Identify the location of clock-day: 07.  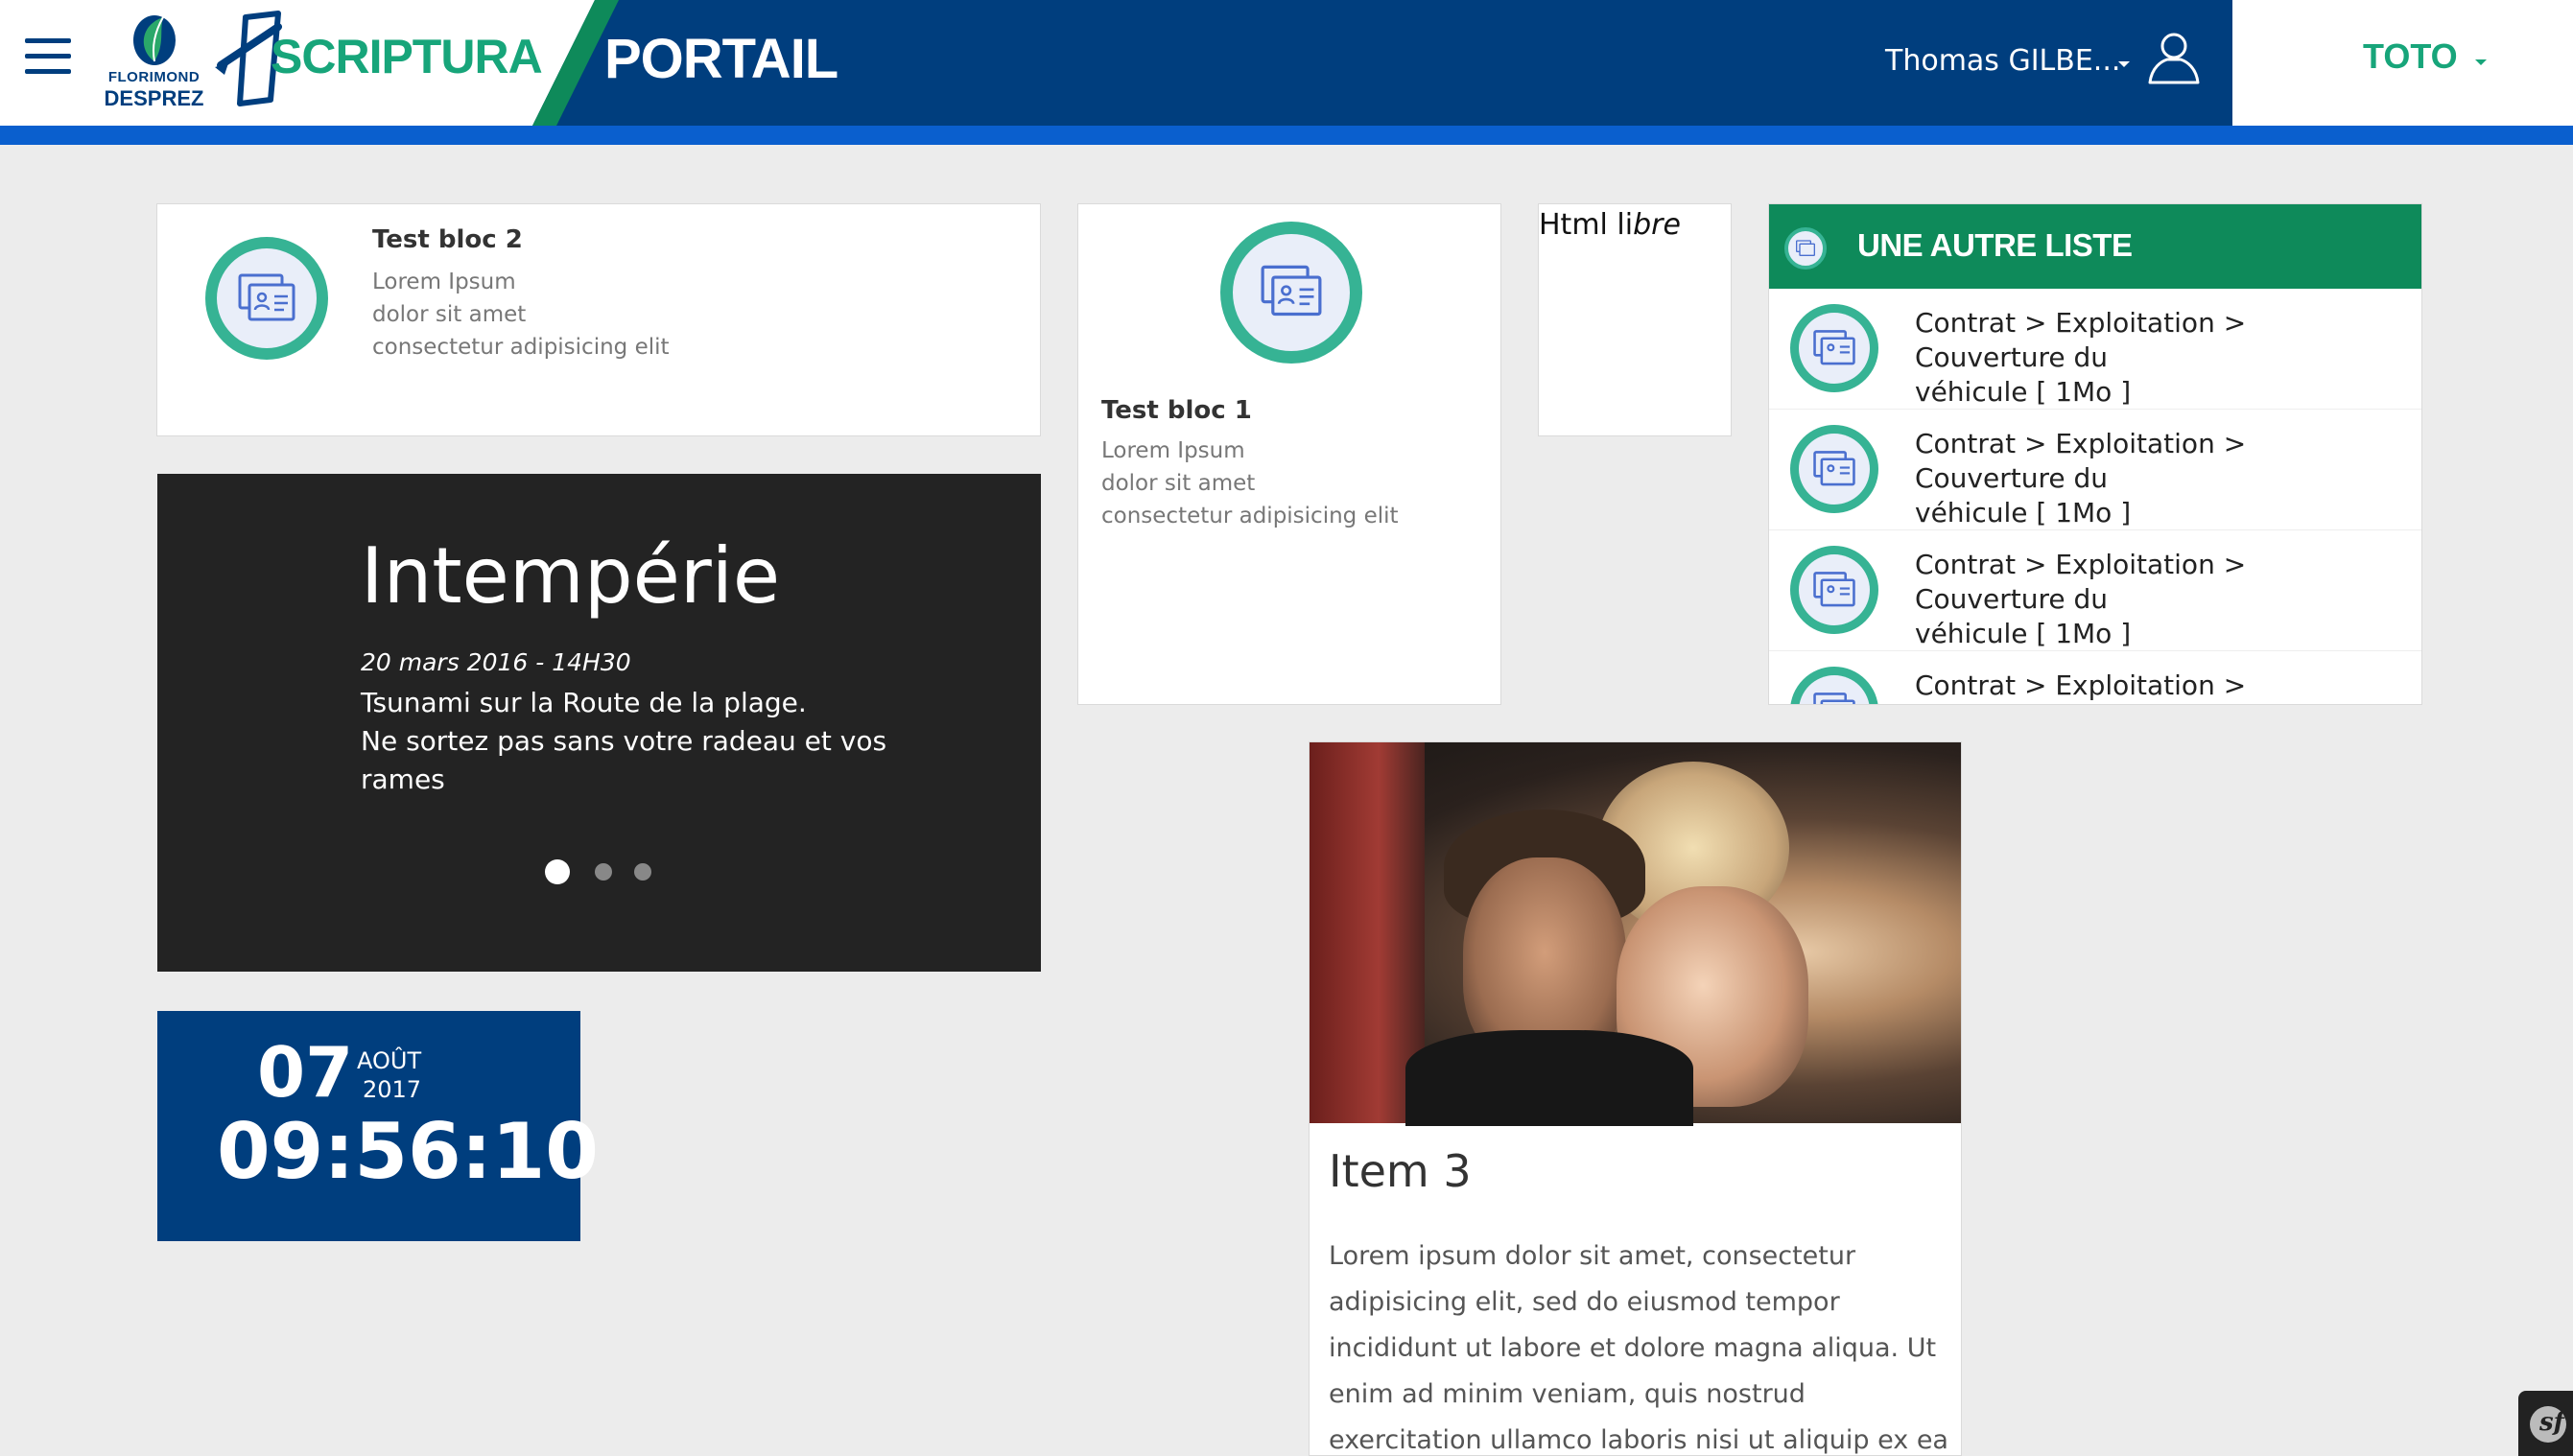
(306, 1072).